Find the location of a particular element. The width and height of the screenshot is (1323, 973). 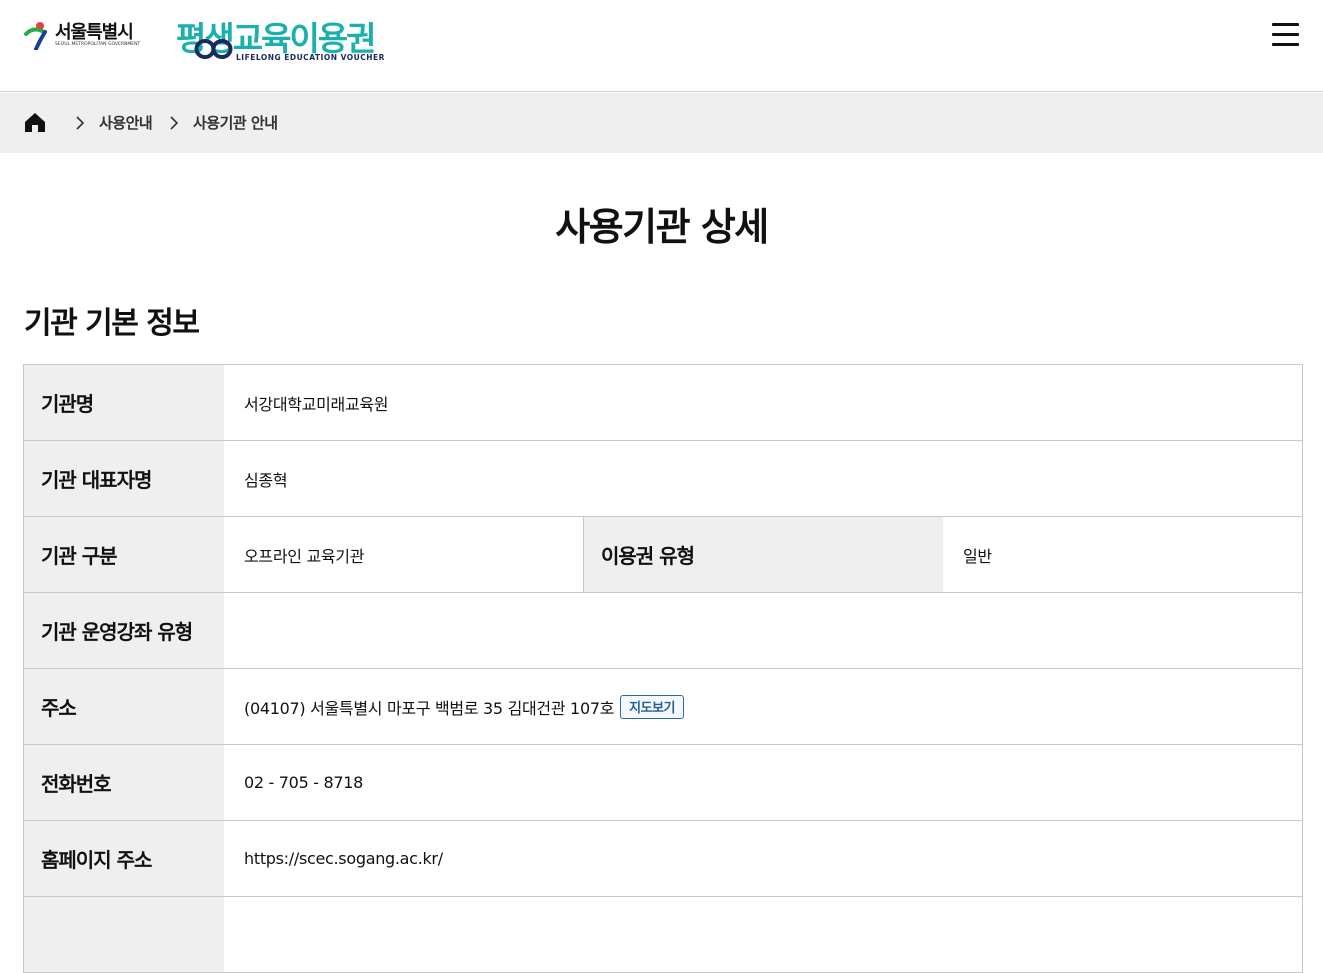

next-row-value is located at coordinates (763, 934).